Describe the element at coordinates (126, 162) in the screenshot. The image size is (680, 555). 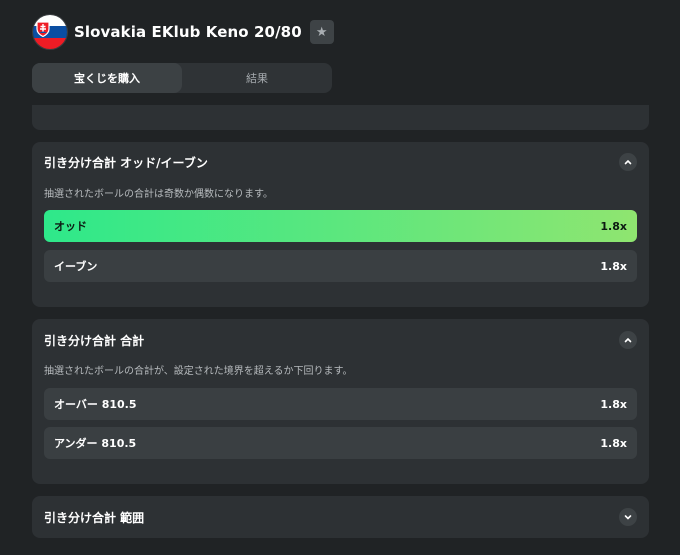
I see `market-title: 引き分け合計 オッド/イーブン` at that location.